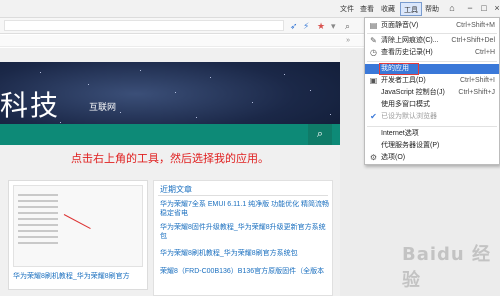 This screenshot has height=296, width=500. Describe the element at coordinates (245, 253) in the screenshot. I see `list-item: 华为荣耀8刷机教程_华为荣耀8刷官方系统包` at that location.